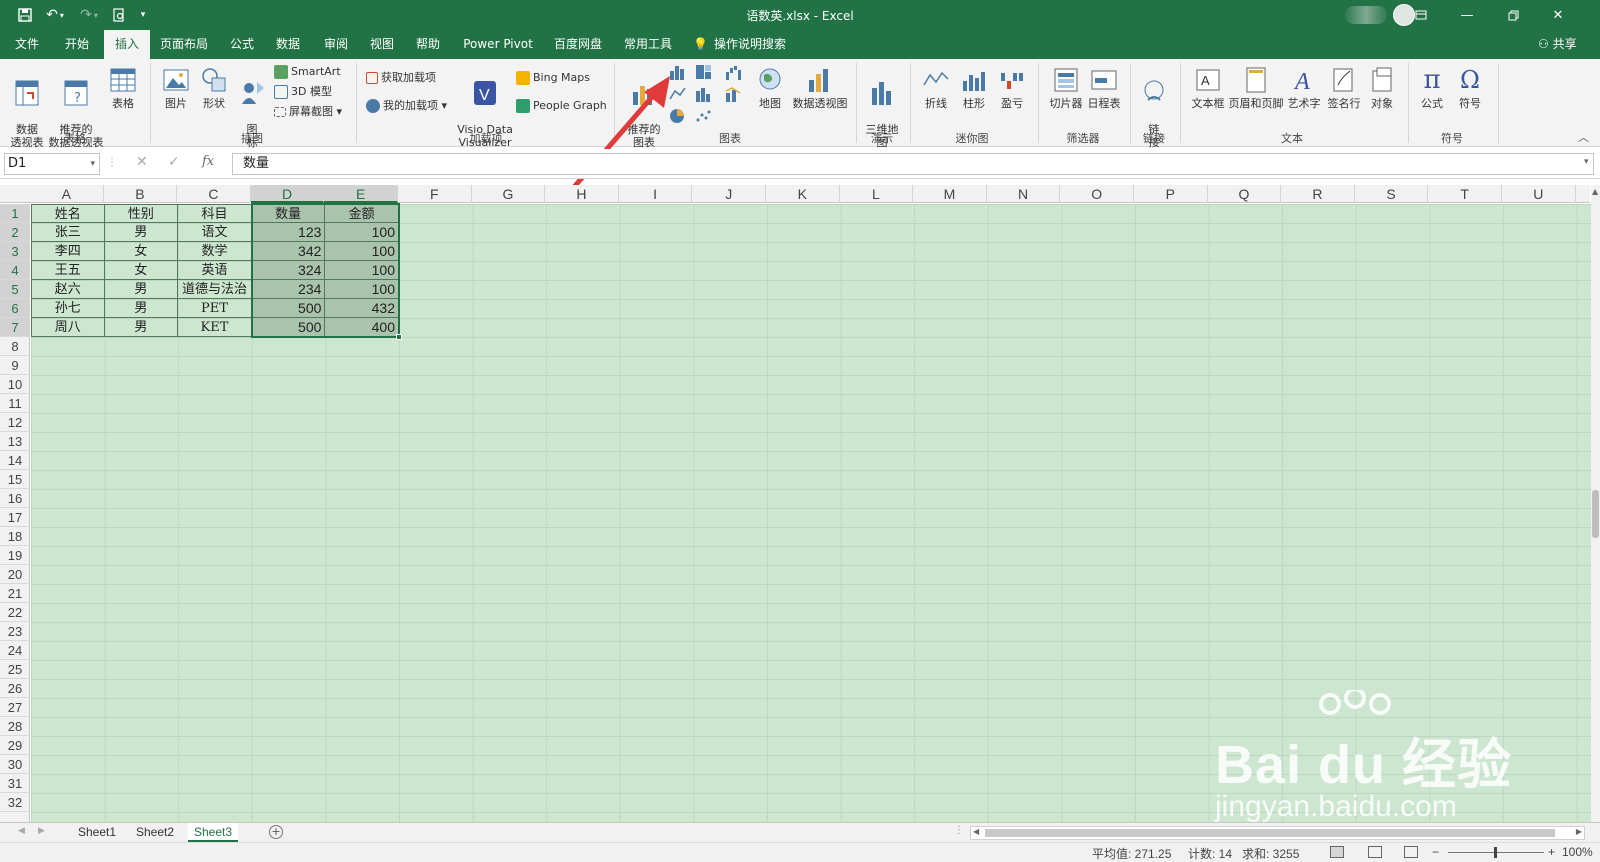 The width and height of the screenshot is (1600, 862). Describe the element at coordinates (1558, 15) in the screenshot. I see `close-icon: ✕` at that location.